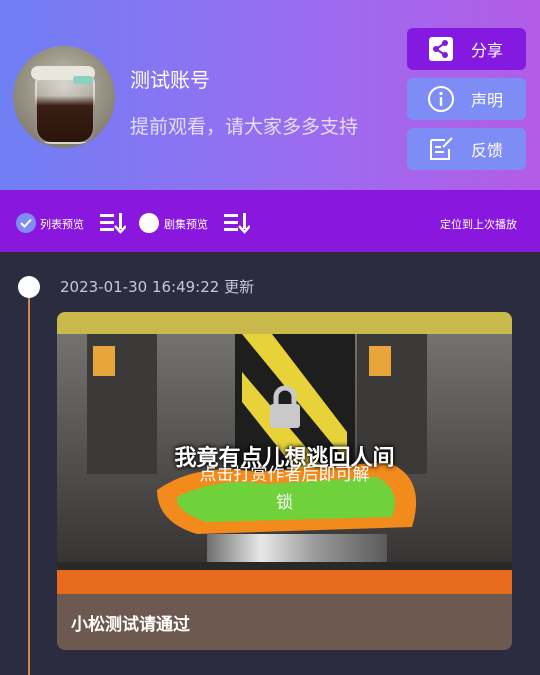 This screenshot has height=675, width=540. I want to click on edit-note-icon, so click(441, 149).